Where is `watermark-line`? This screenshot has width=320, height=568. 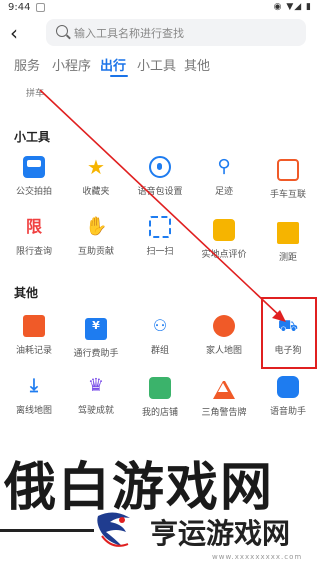 watermark-line is located at coordinates (47, 530).